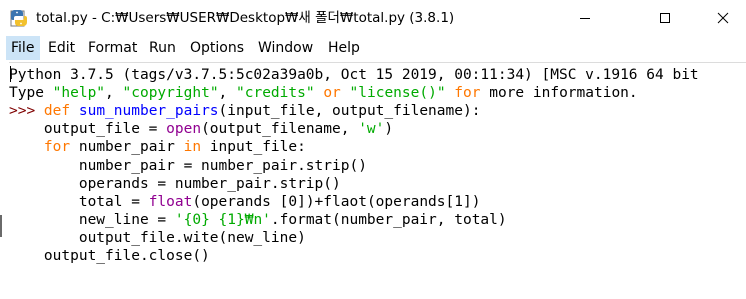  I want to click on code-token: .format(number_pair, total), so click(388, 219).